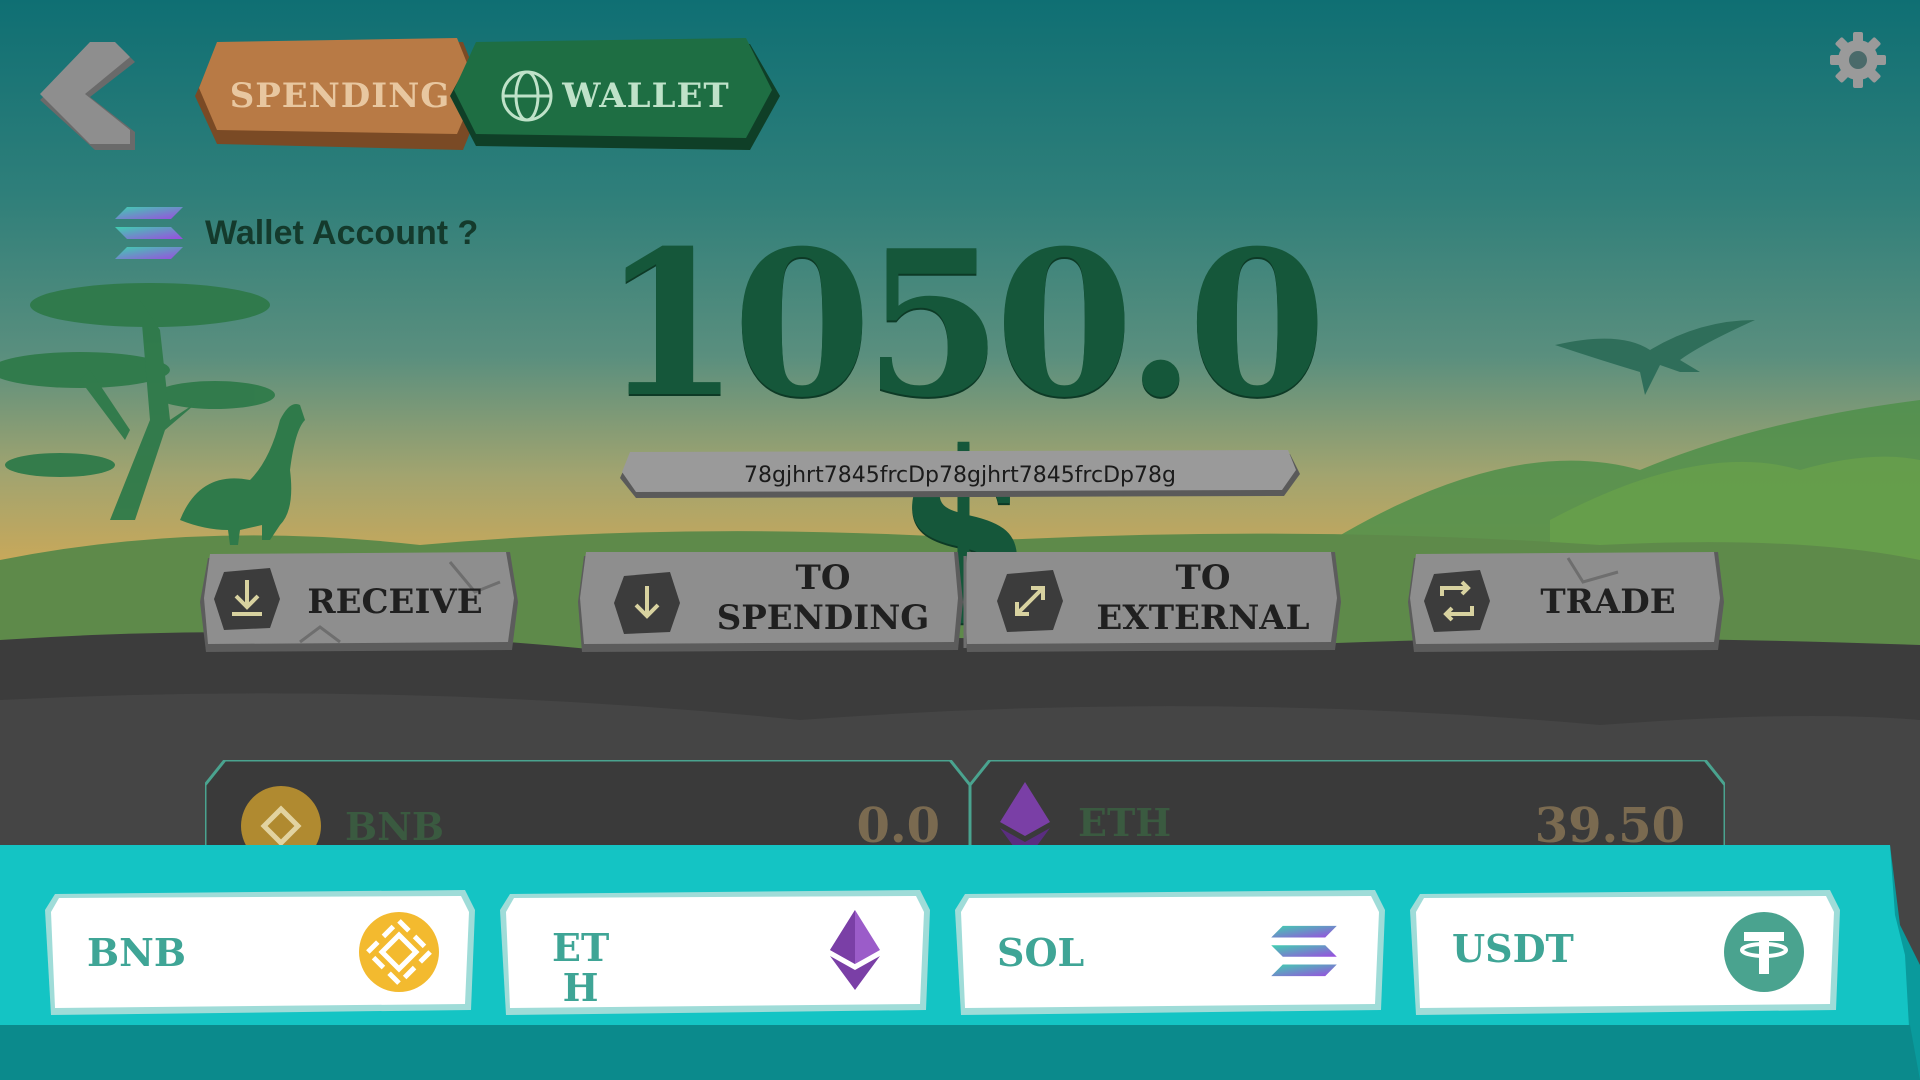 The image size is (1920, 1080). What do you see at coordinates (647, 603) in the screenshot?
I see `arrow-down-icon` at bounding box center [647, 603].